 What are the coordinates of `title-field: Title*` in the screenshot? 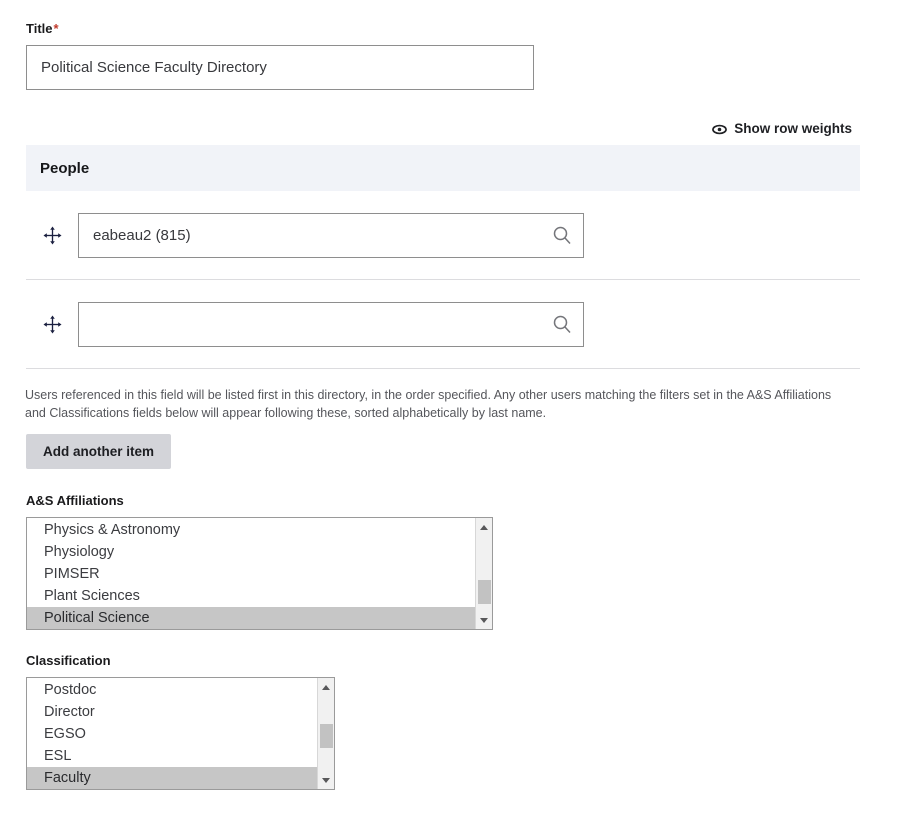 It's located at (280, 55).